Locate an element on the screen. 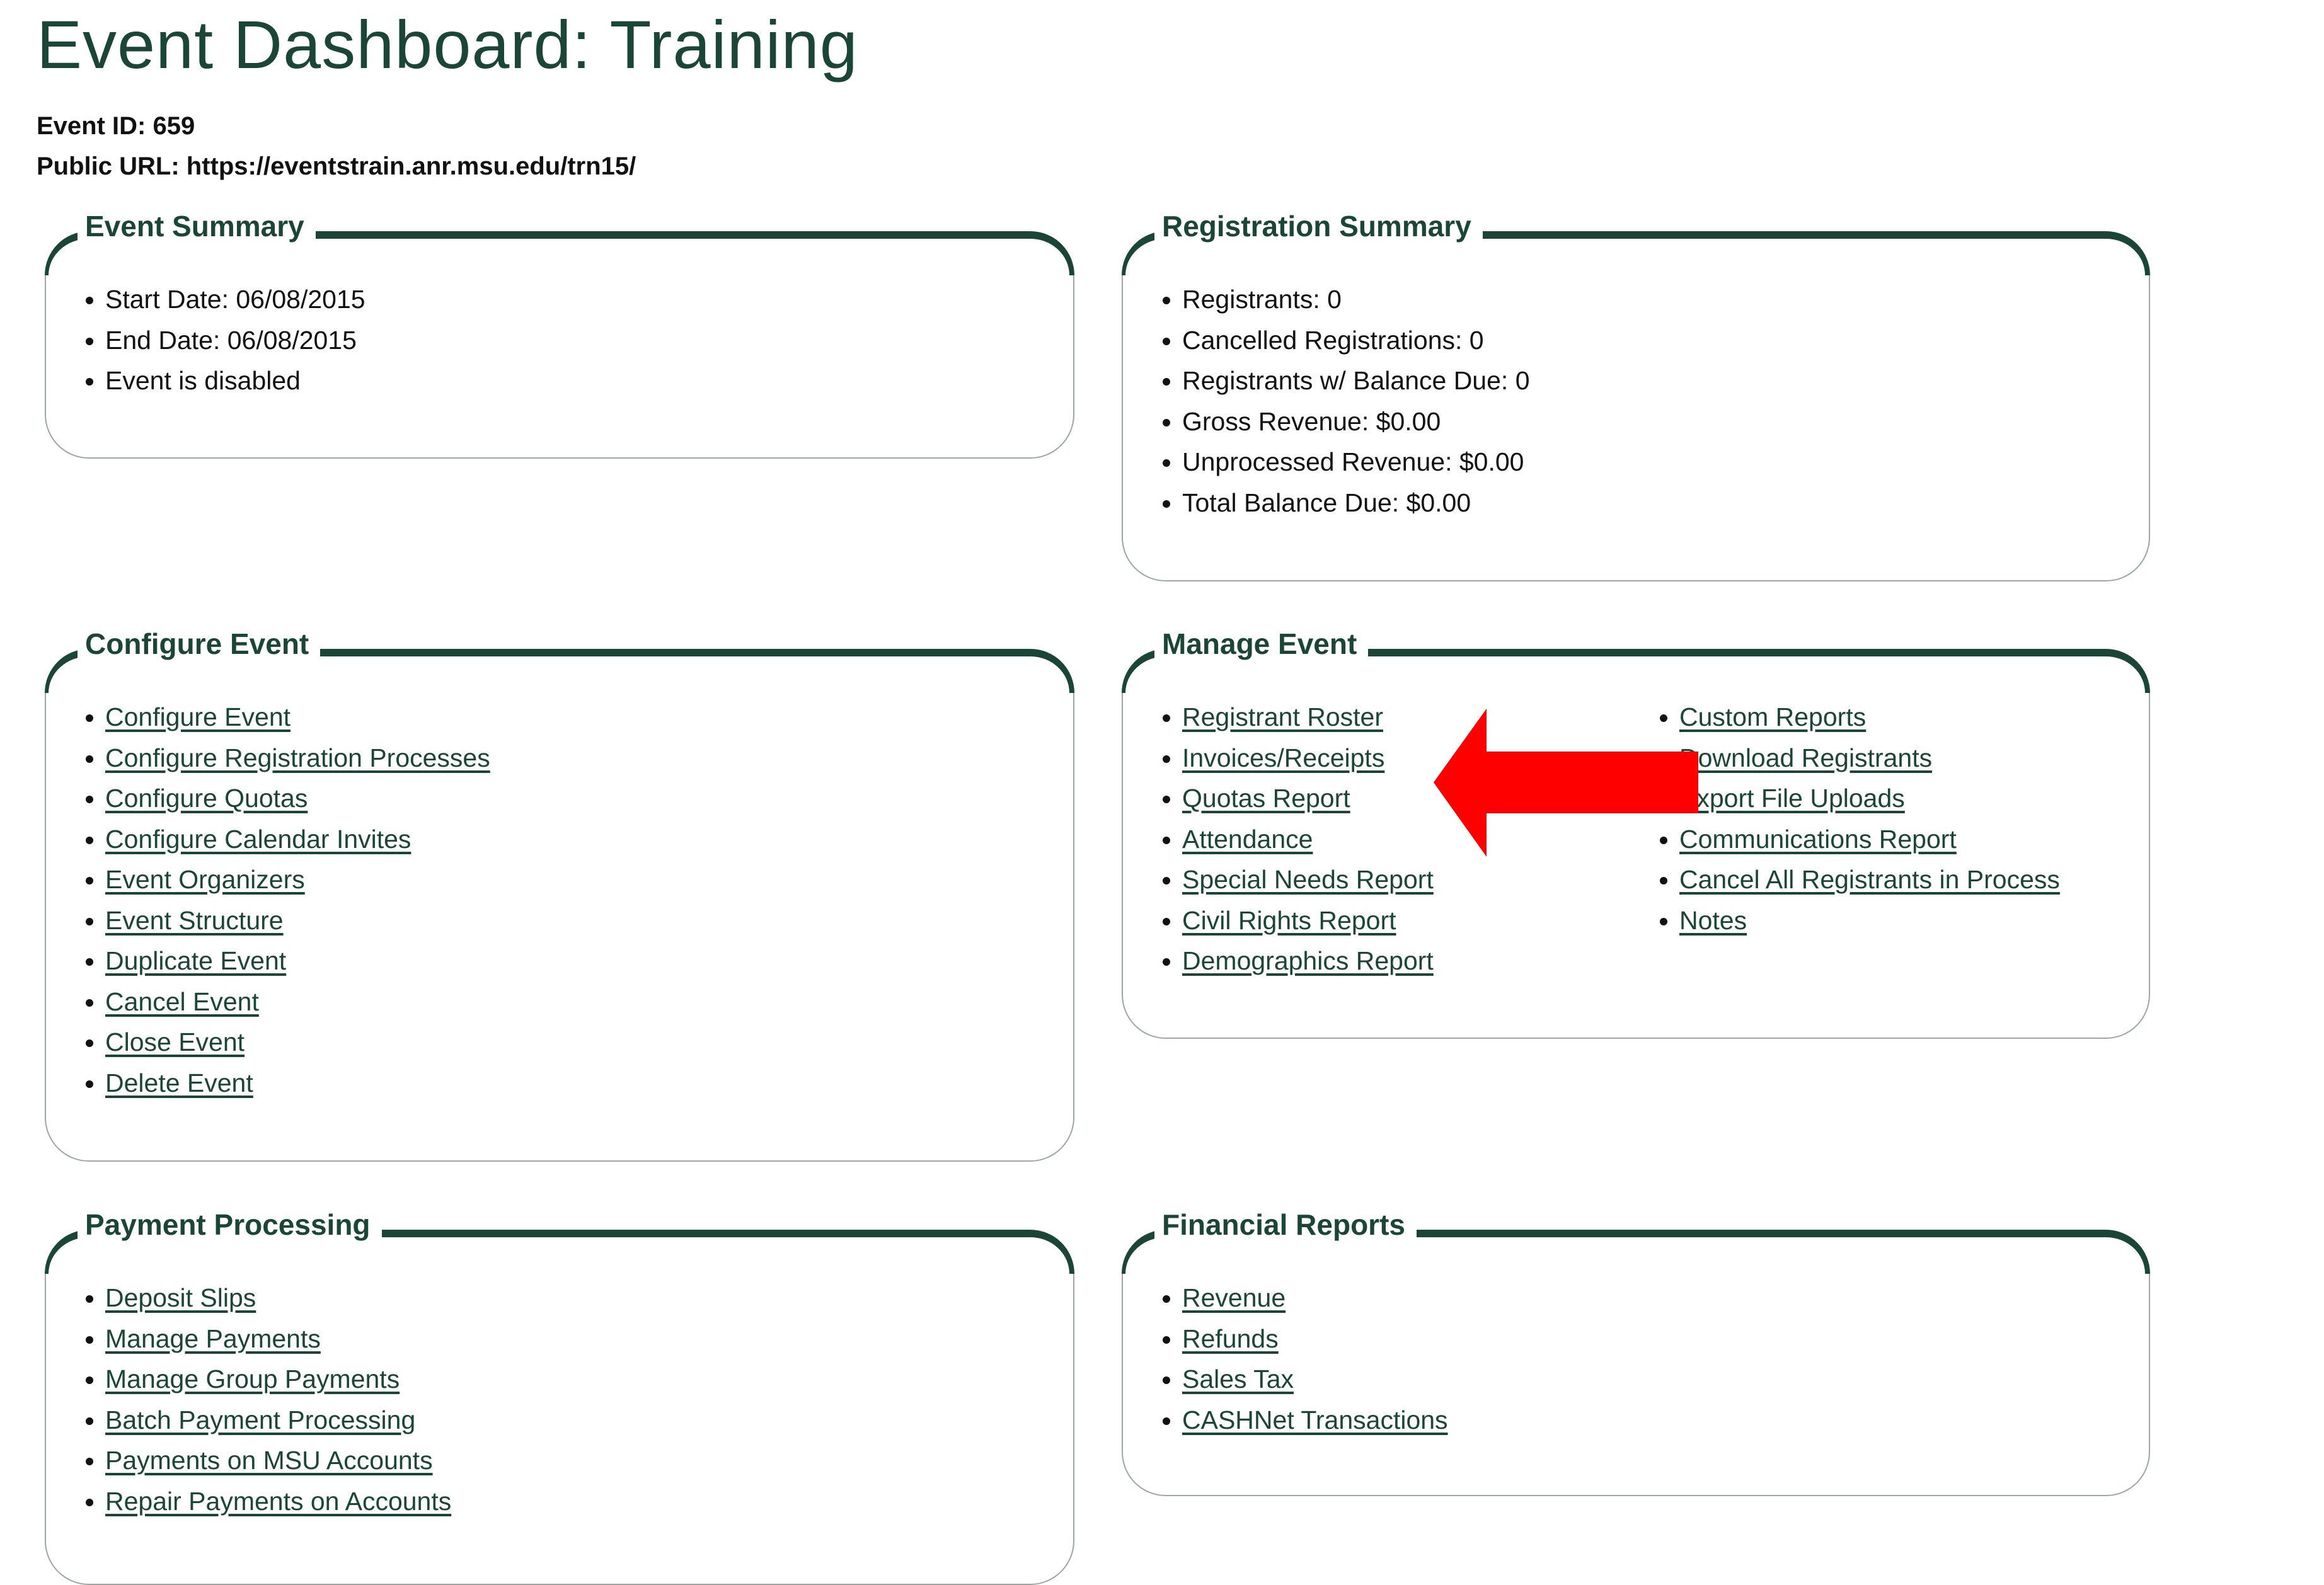 This screenshot has width=2324, height=1585. configure-registration-processes-link: Configure Registration Processes is located at coordinates (297, 757).